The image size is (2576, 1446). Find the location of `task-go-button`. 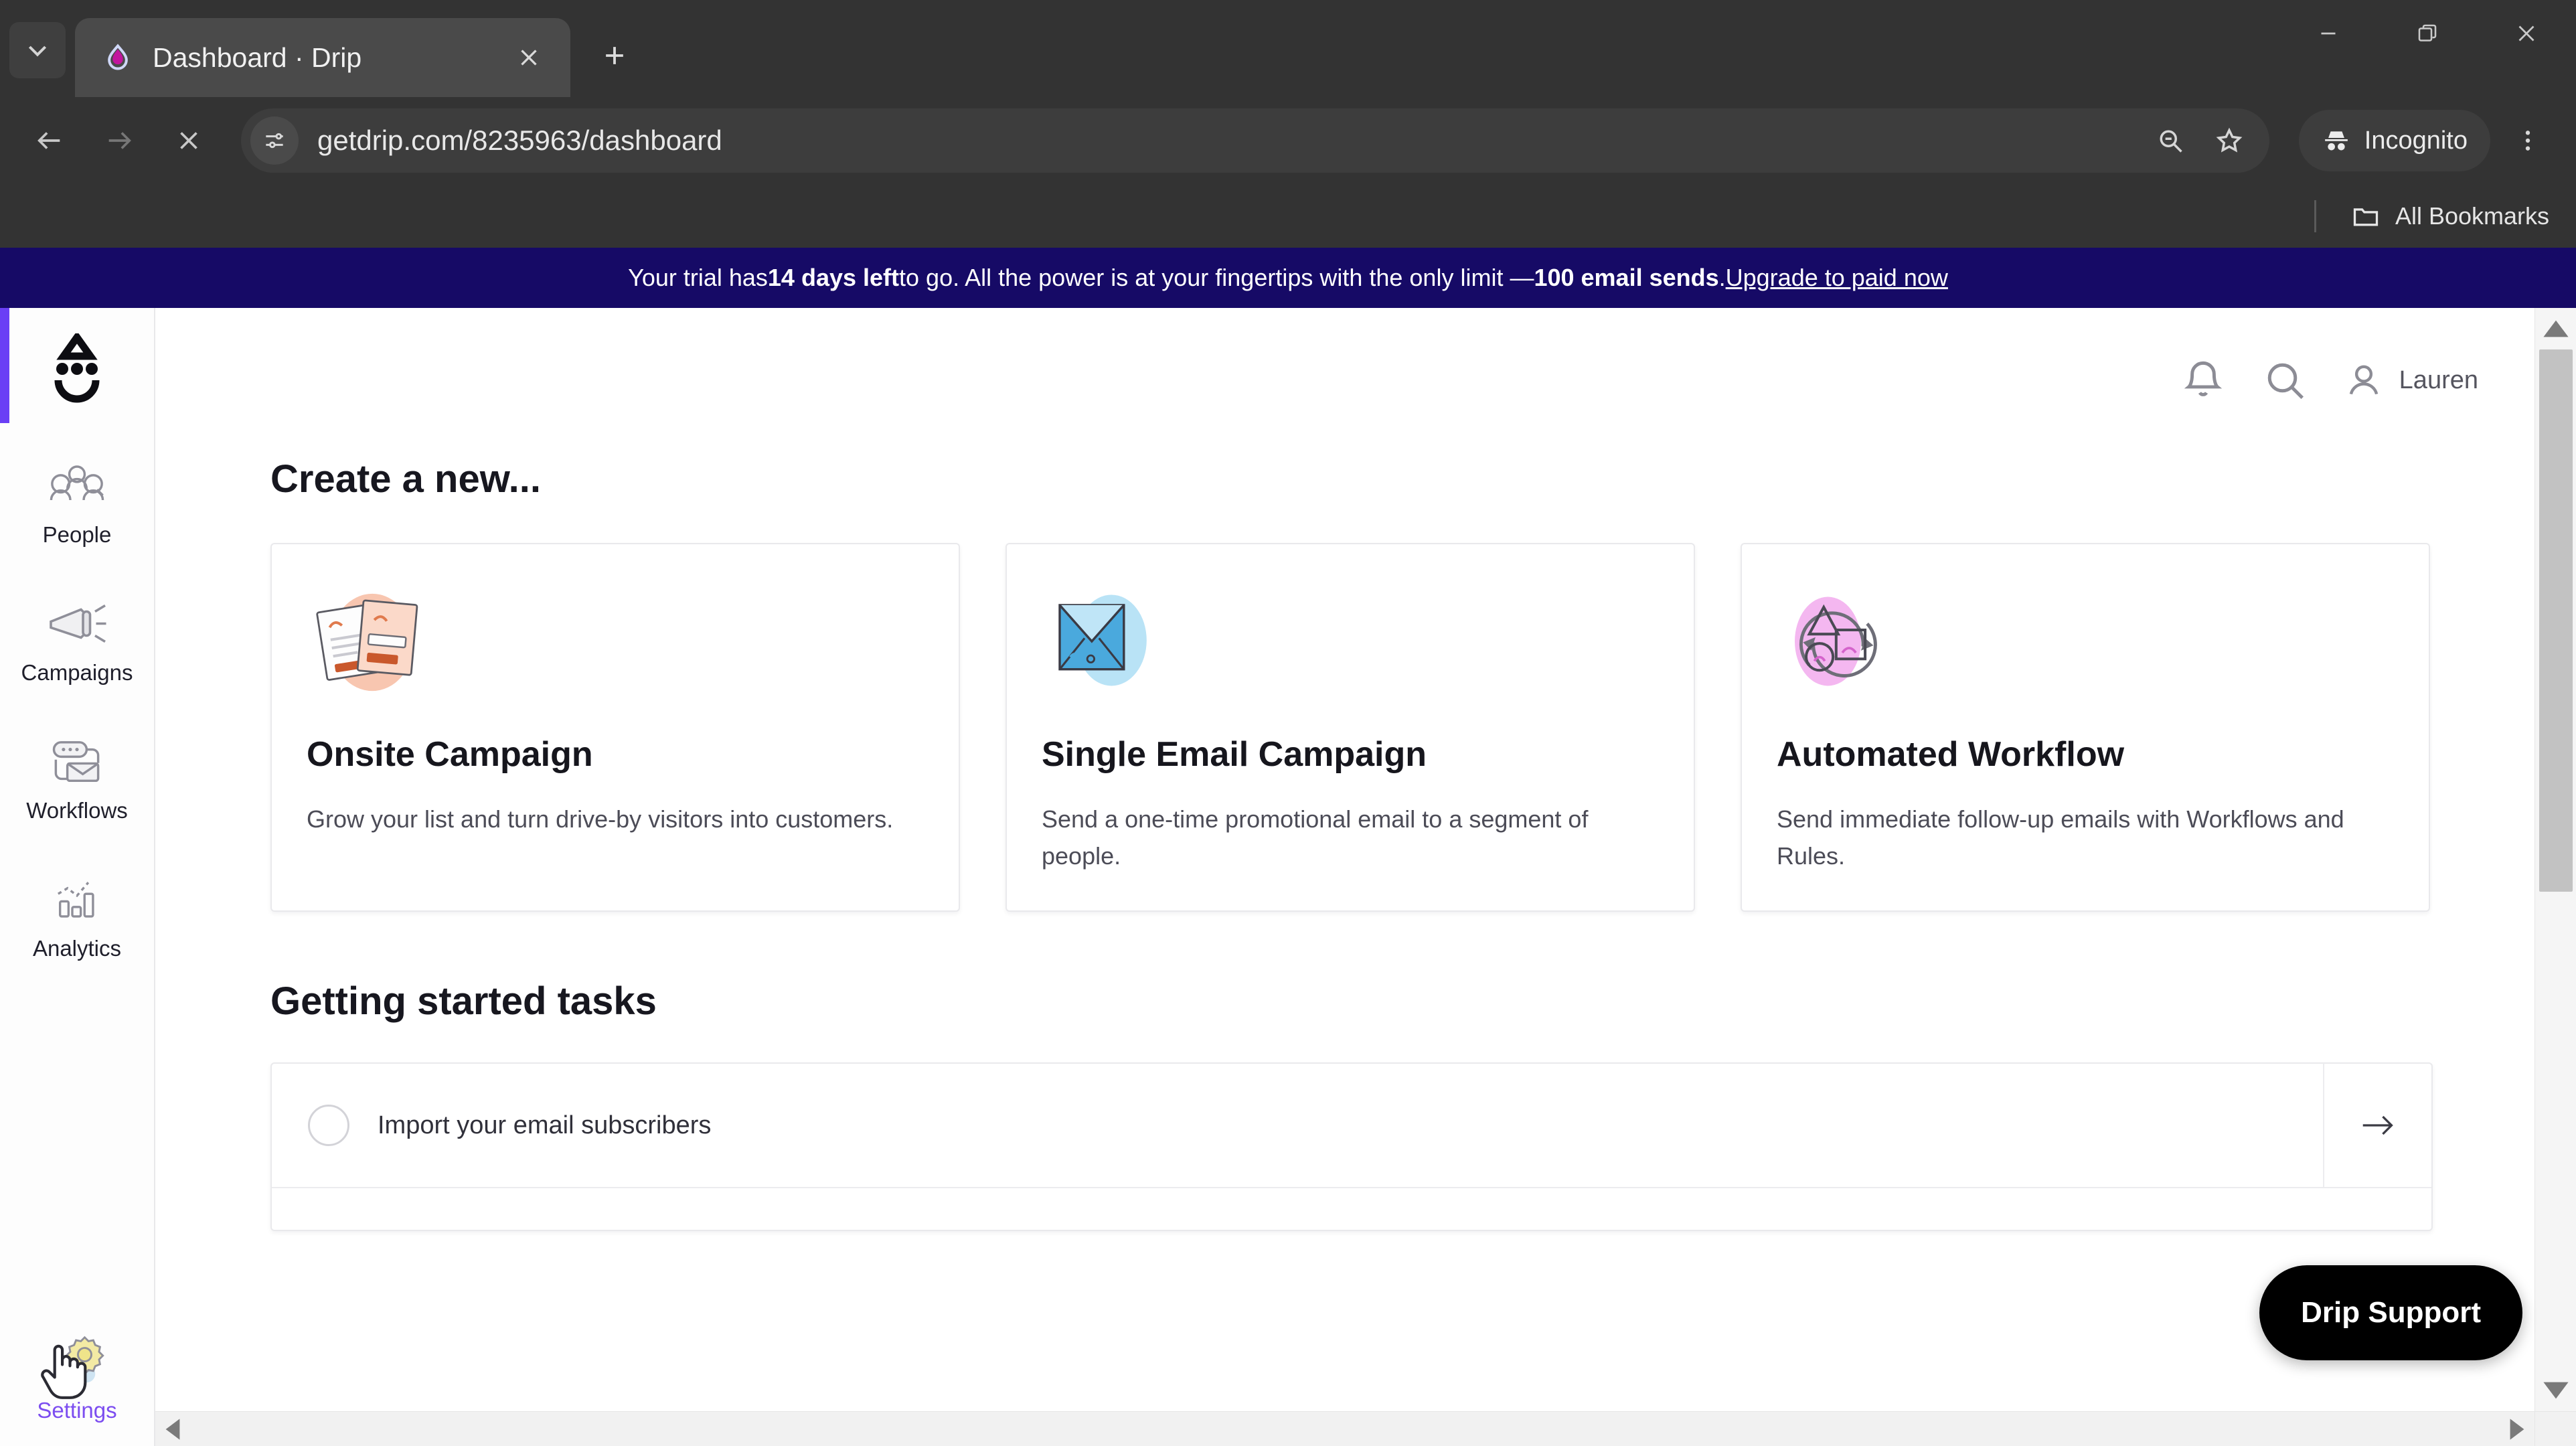

task-go-button is located at coordinates (2378, 1125).